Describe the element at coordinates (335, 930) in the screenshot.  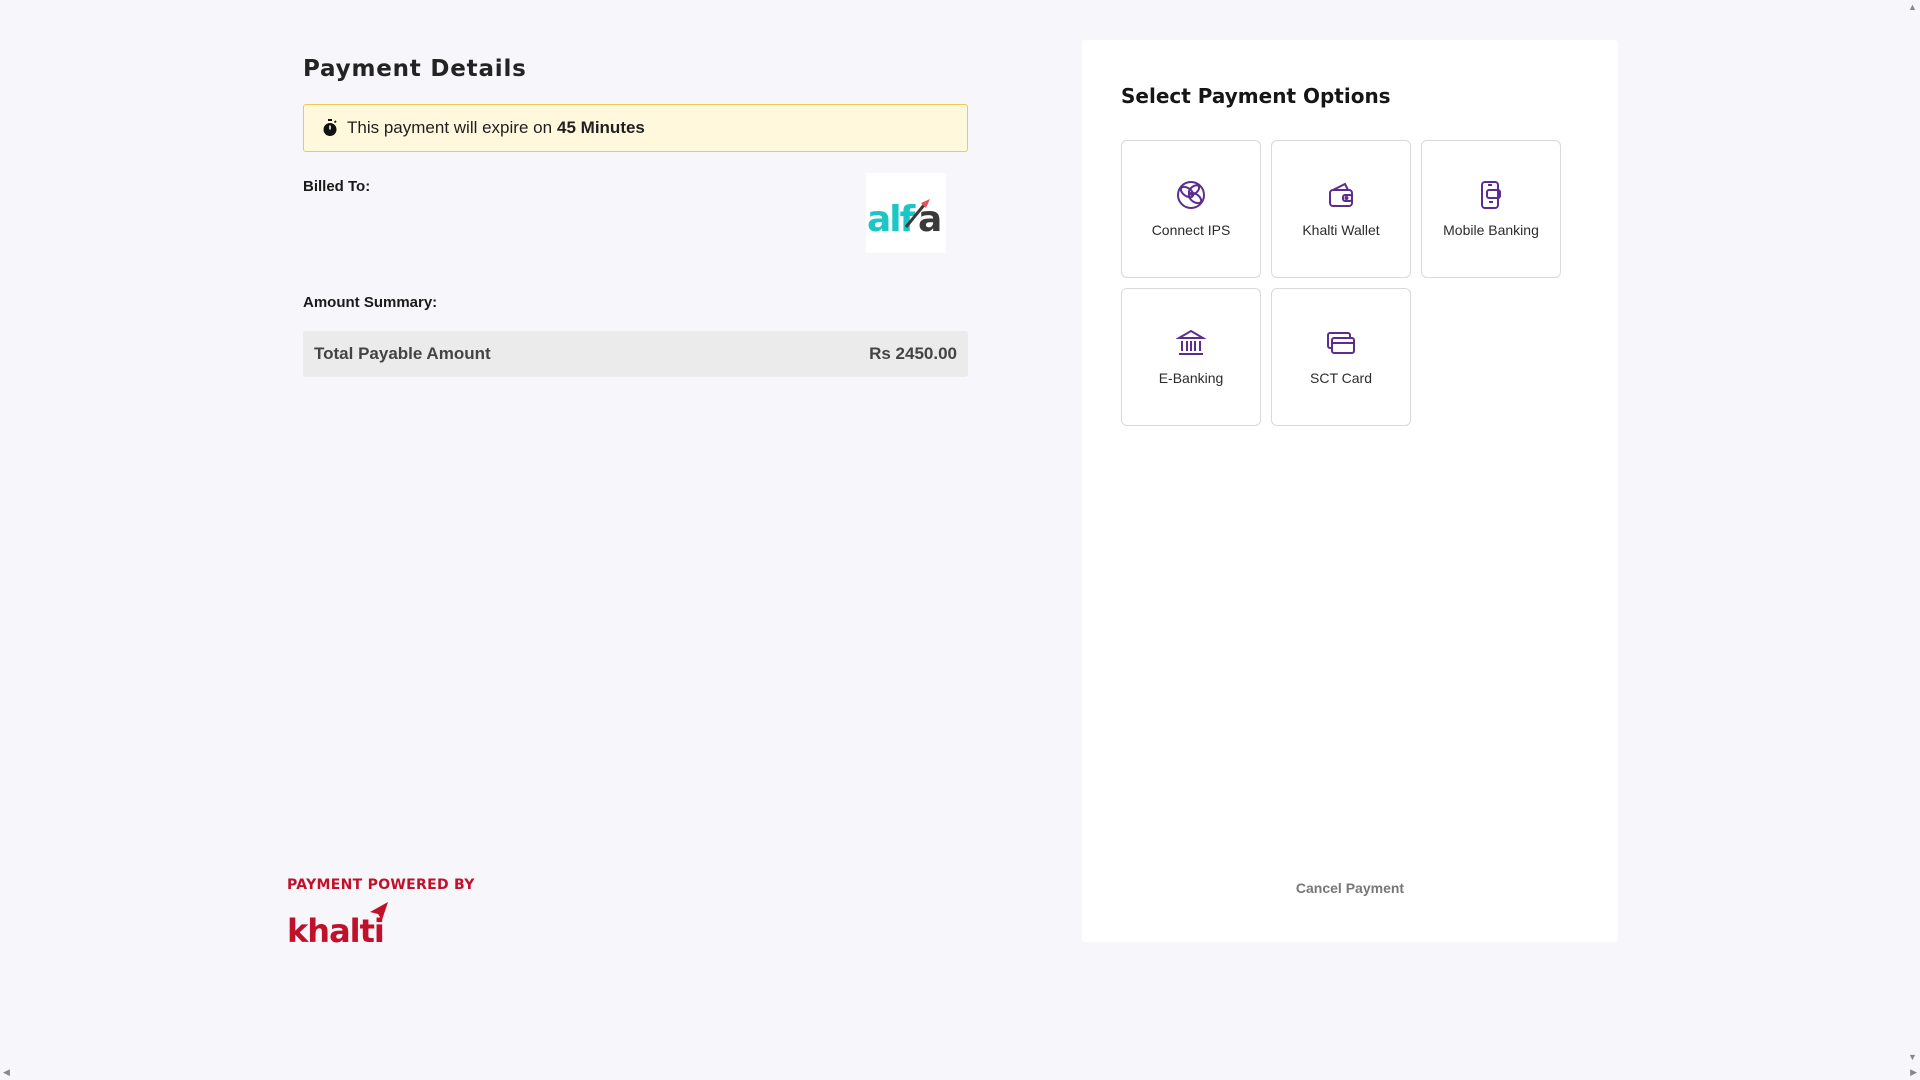
I see `khalti-brand-text: khalti` at that location.